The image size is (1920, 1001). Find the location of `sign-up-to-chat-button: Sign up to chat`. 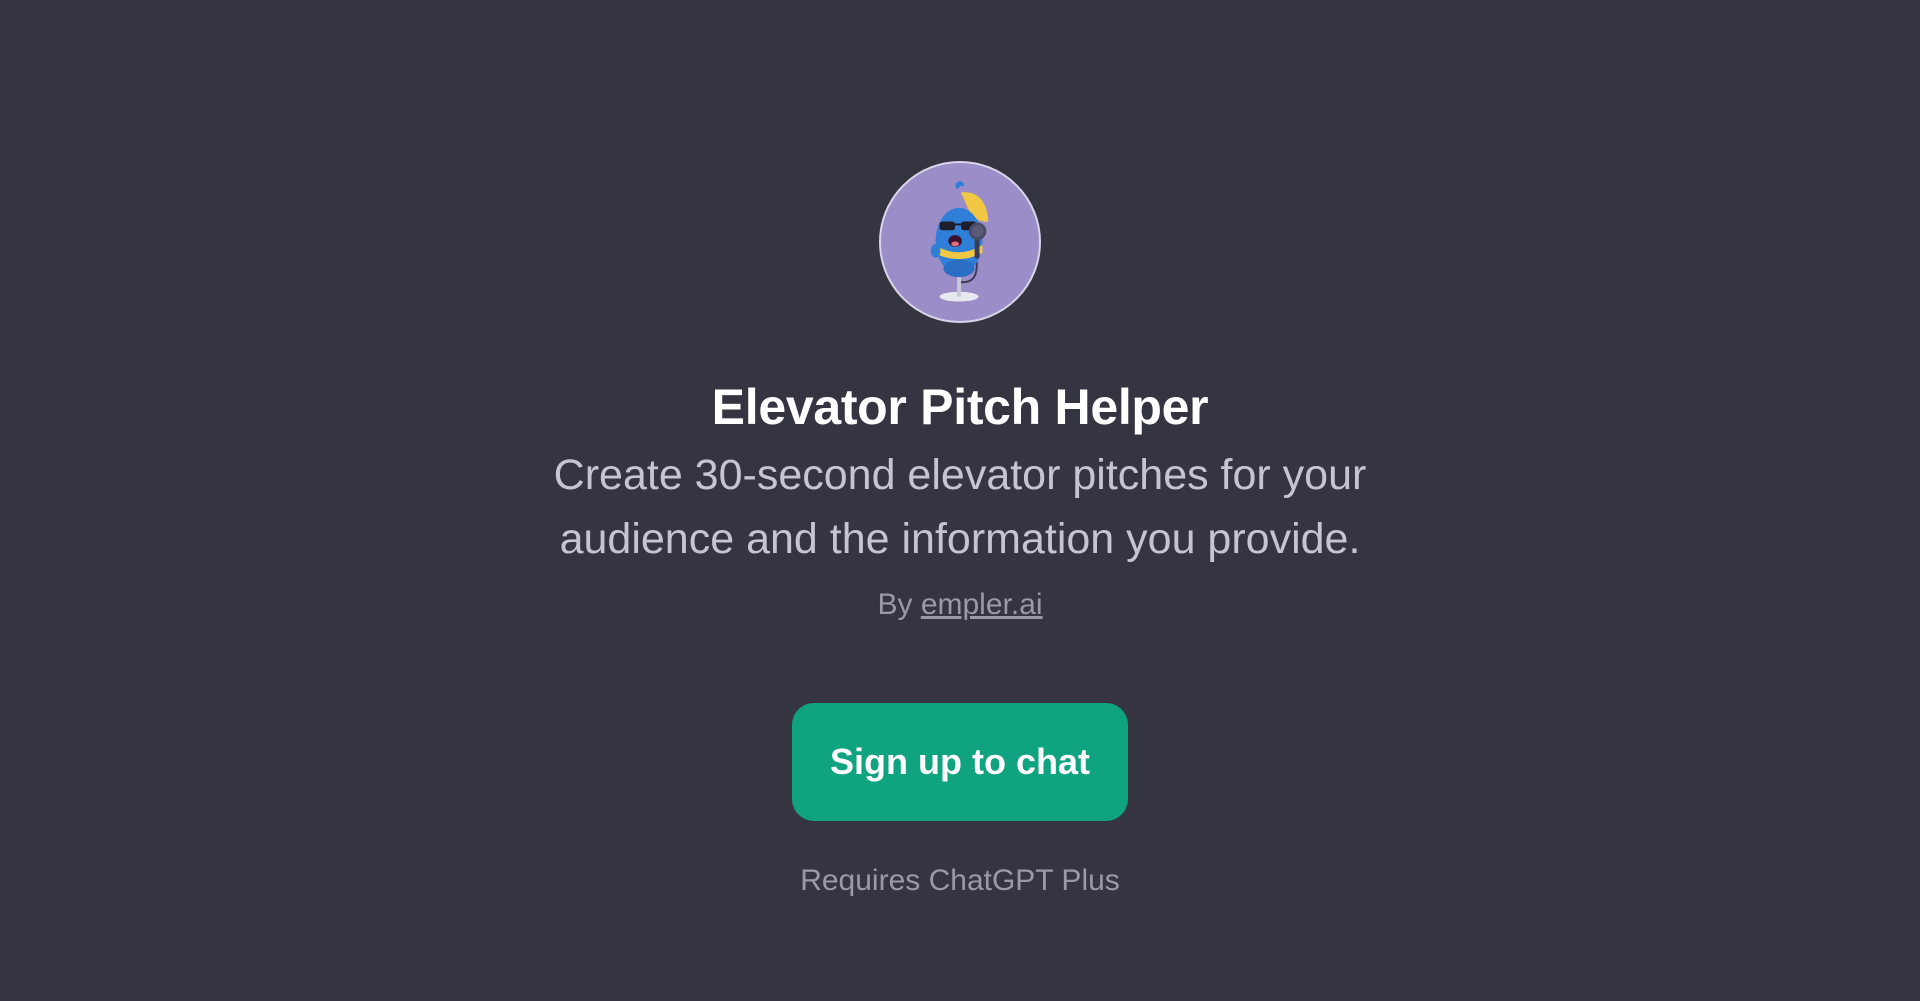

sign-up-to-chat-button: Sign up to chat is located at coordinates (960, 762).